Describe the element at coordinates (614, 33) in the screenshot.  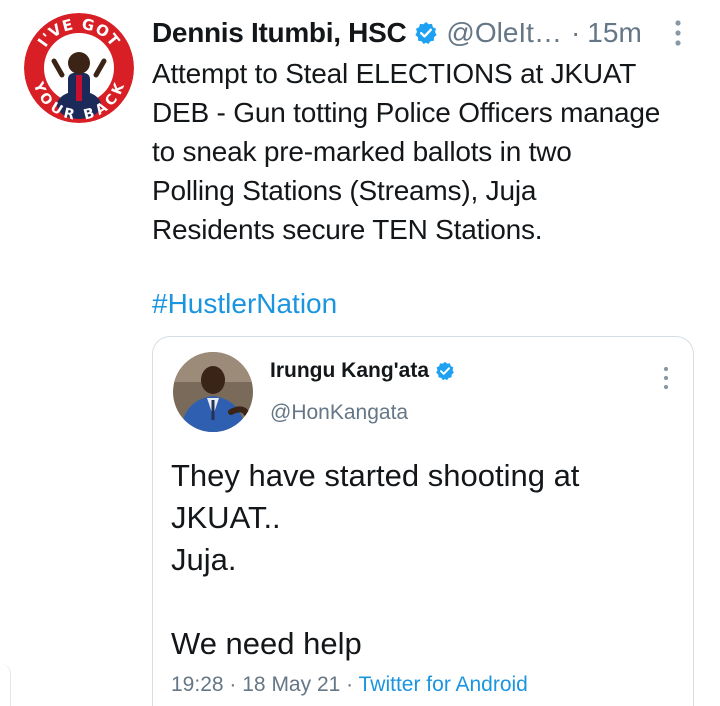
I see `tweet-timestamp: 15m` at that location.